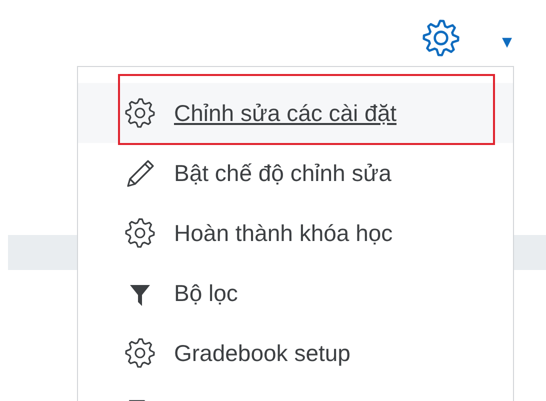 The height and width of the screenshot is (401, 546). I want to click on dropdown-caret: ▾, so click(507, 42).